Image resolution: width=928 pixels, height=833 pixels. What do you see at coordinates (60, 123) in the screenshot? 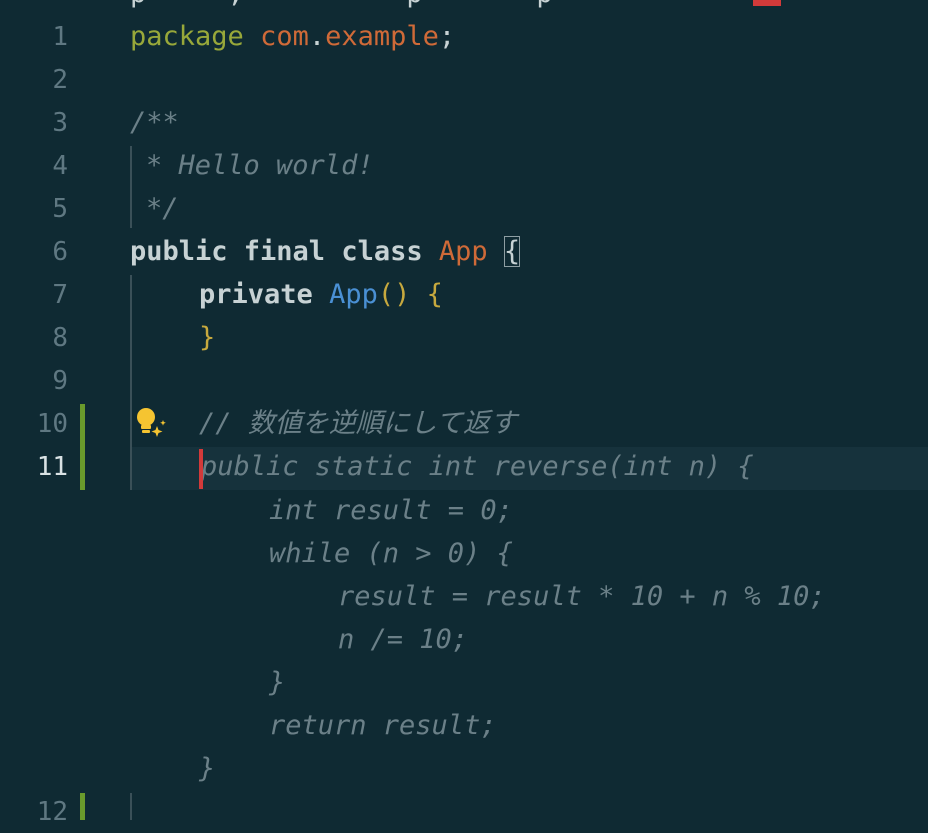
I see `line-number: 3` at bounding box center [60, 123].